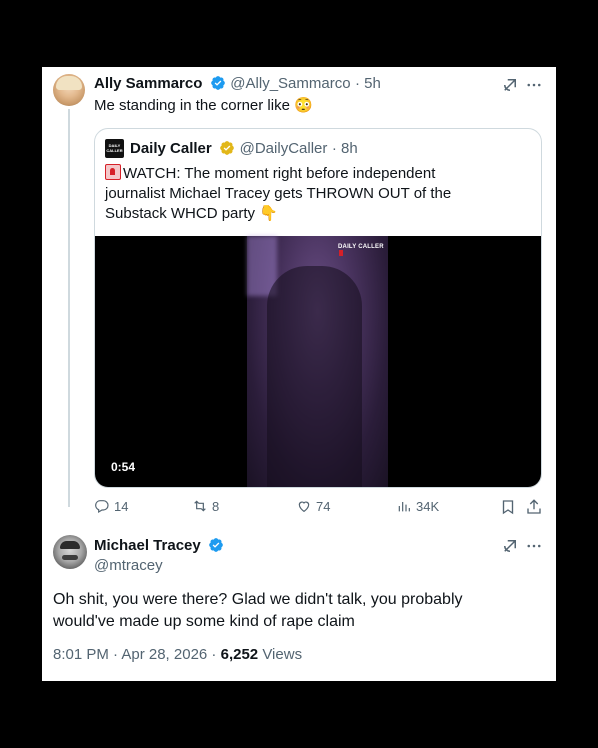 The width and height of the screenshot is (598, 748). Describe the element at coordinates (123, 467) in the screenshot. I see `video-duration: 0:54` at that location.